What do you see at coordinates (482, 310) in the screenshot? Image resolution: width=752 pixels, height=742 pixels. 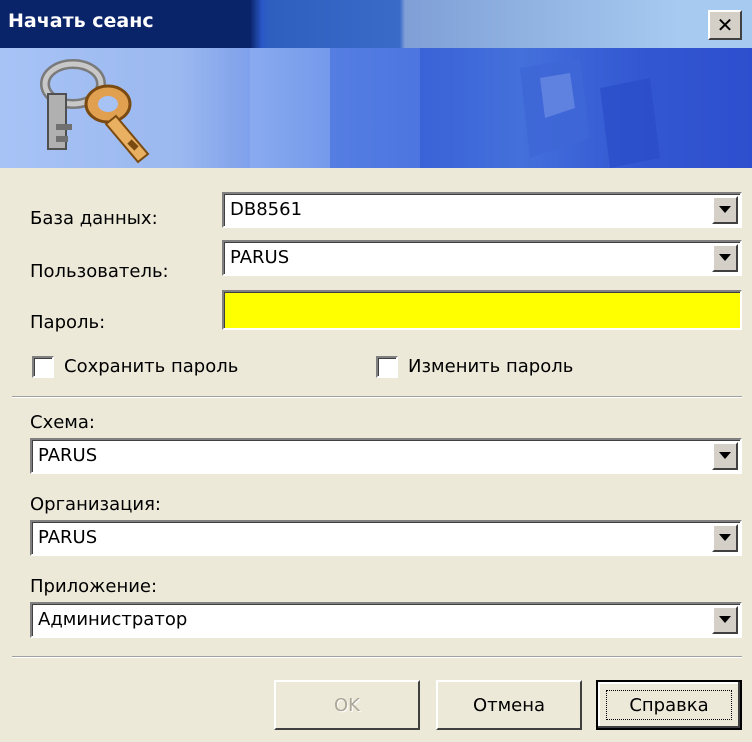 I see `password-input` at bounding box center [482, 310].